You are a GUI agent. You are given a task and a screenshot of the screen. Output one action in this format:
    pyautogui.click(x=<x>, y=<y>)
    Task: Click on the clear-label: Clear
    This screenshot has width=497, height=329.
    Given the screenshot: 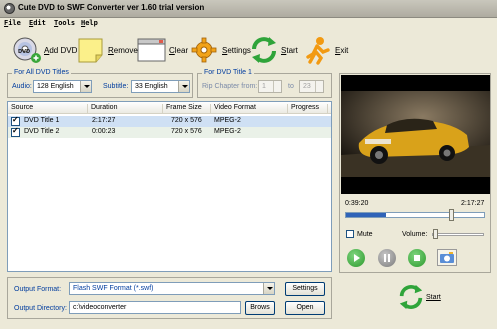 What is the action you would take?
    pyautogui.click(x=179, y=50)
    